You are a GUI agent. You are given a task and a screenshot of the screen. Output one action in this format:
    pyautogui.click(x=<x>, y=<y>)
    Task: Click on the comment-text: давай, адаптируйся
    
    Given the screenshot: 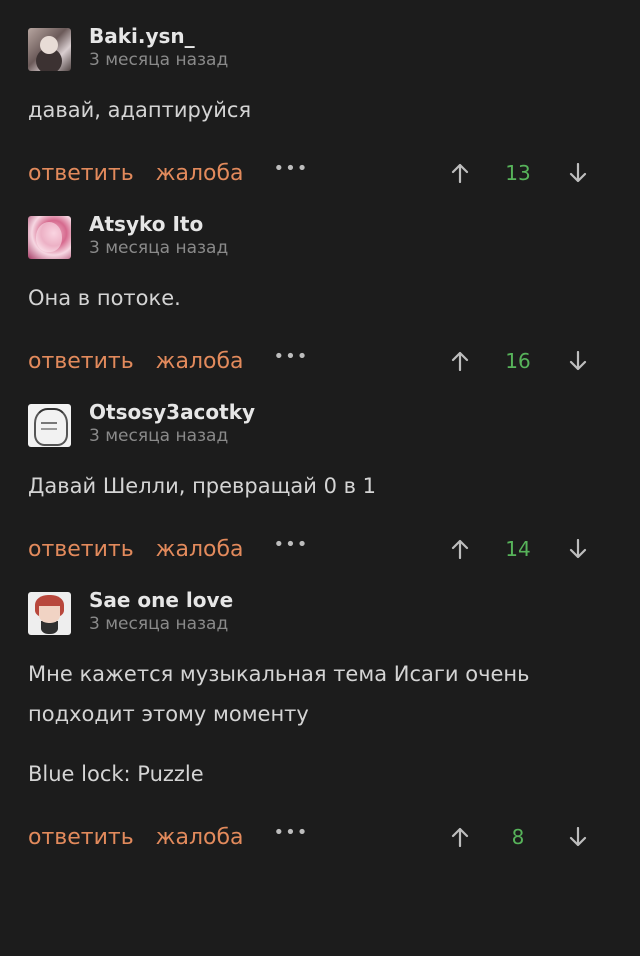 What is the action you would take?
    pyautogui.click(x=320, y=110)
    